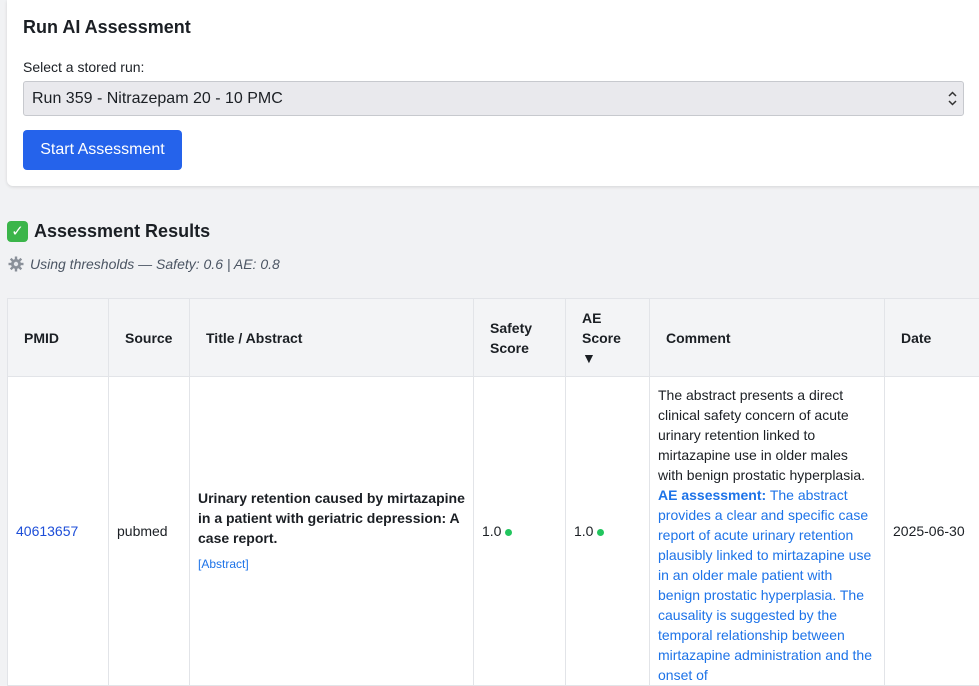 This screenshot has height=686, width=979. I want to click on ae-assessment-label: AE assessment:, so click(712, 495).